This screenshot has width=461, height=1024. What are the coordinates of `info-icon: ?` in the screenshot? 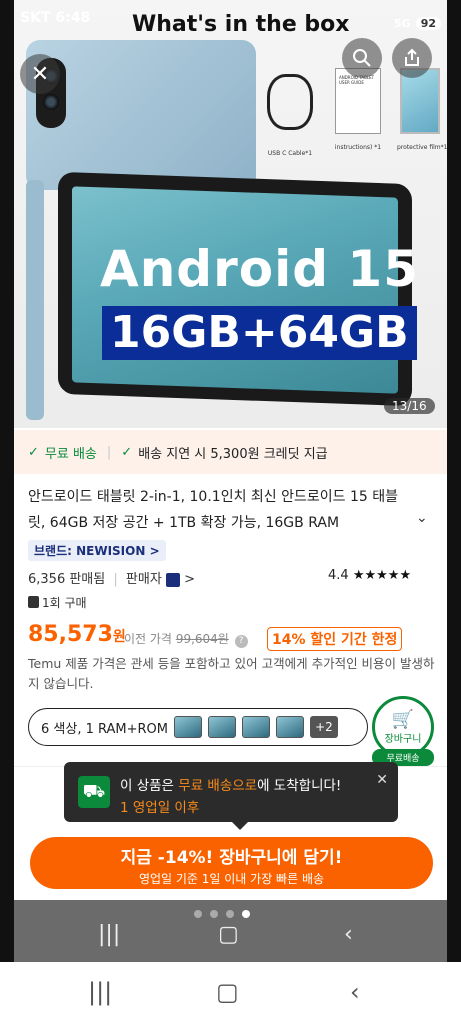 It's located at (241, 641).